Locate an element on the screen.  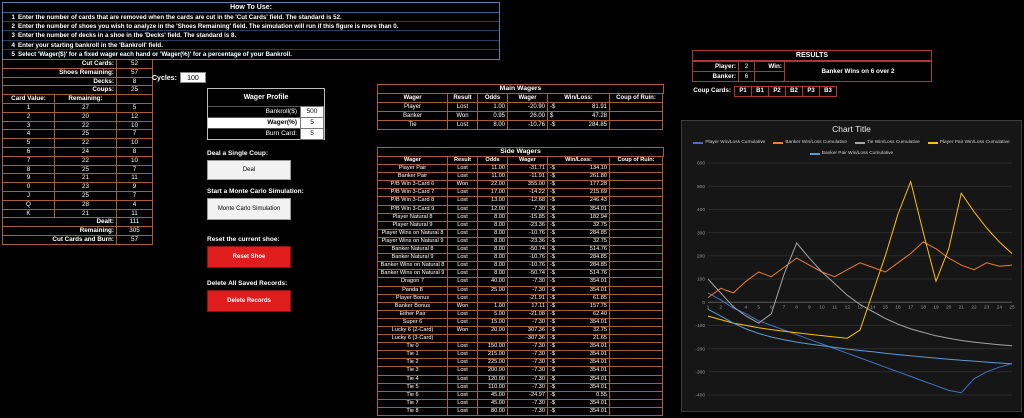
card-table-row: 7 22 10 is located at coordinates (78, 161).